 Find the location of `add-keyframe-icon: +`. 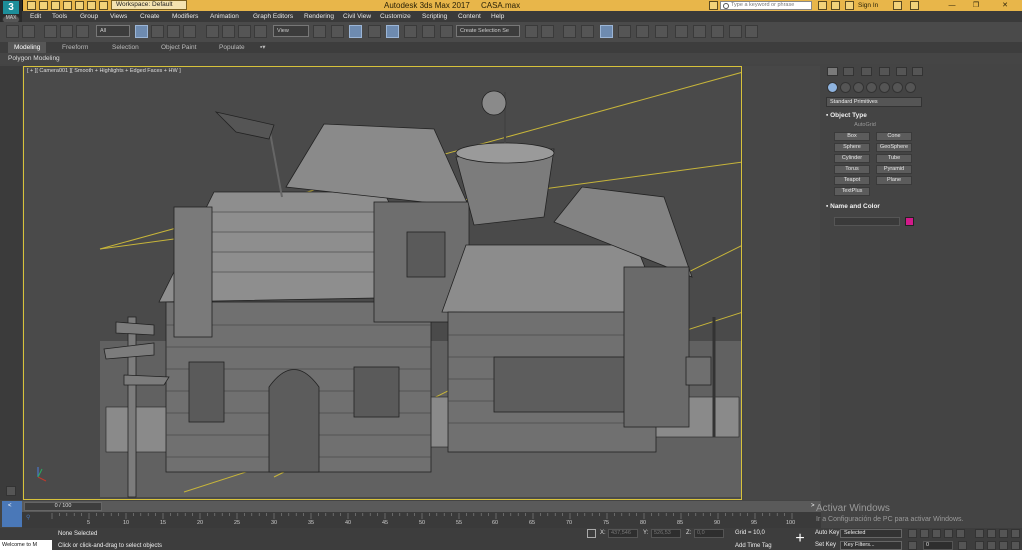

add-keyframe-icon: + is located at coordinates (800, 539).